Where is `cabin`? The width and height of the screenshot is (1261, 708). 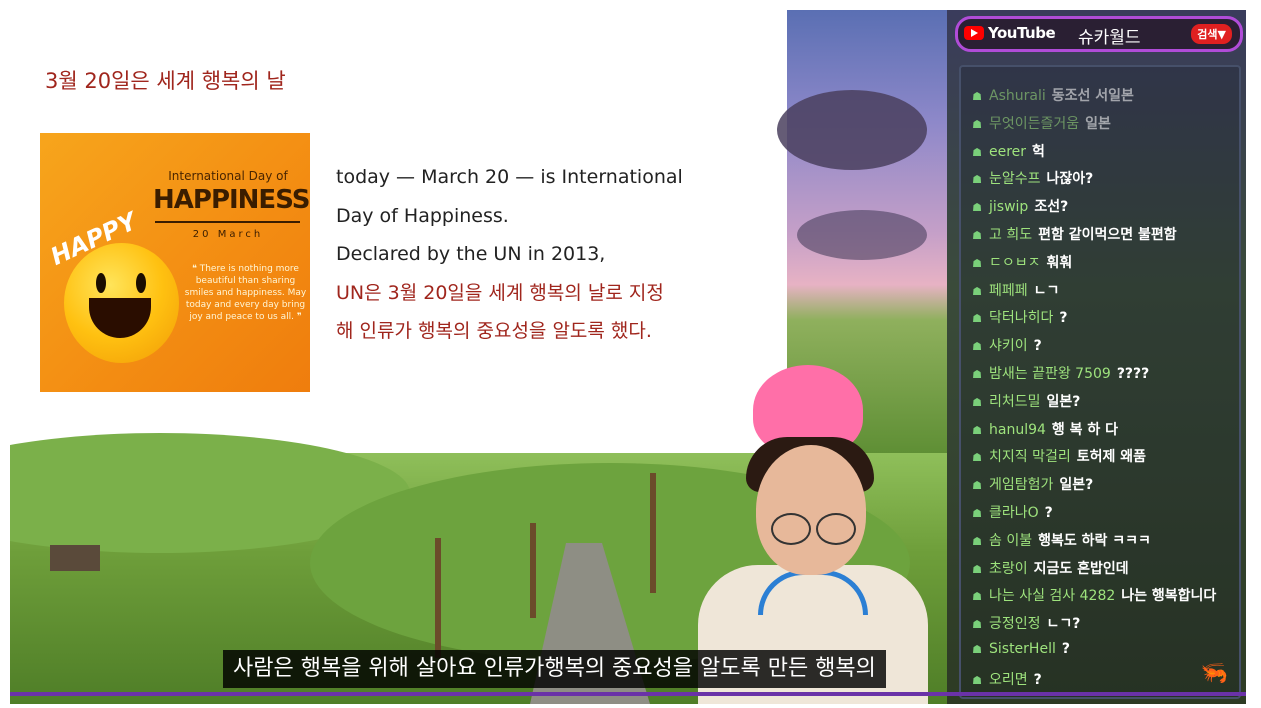
cabin is located at coordinates (75, 558).